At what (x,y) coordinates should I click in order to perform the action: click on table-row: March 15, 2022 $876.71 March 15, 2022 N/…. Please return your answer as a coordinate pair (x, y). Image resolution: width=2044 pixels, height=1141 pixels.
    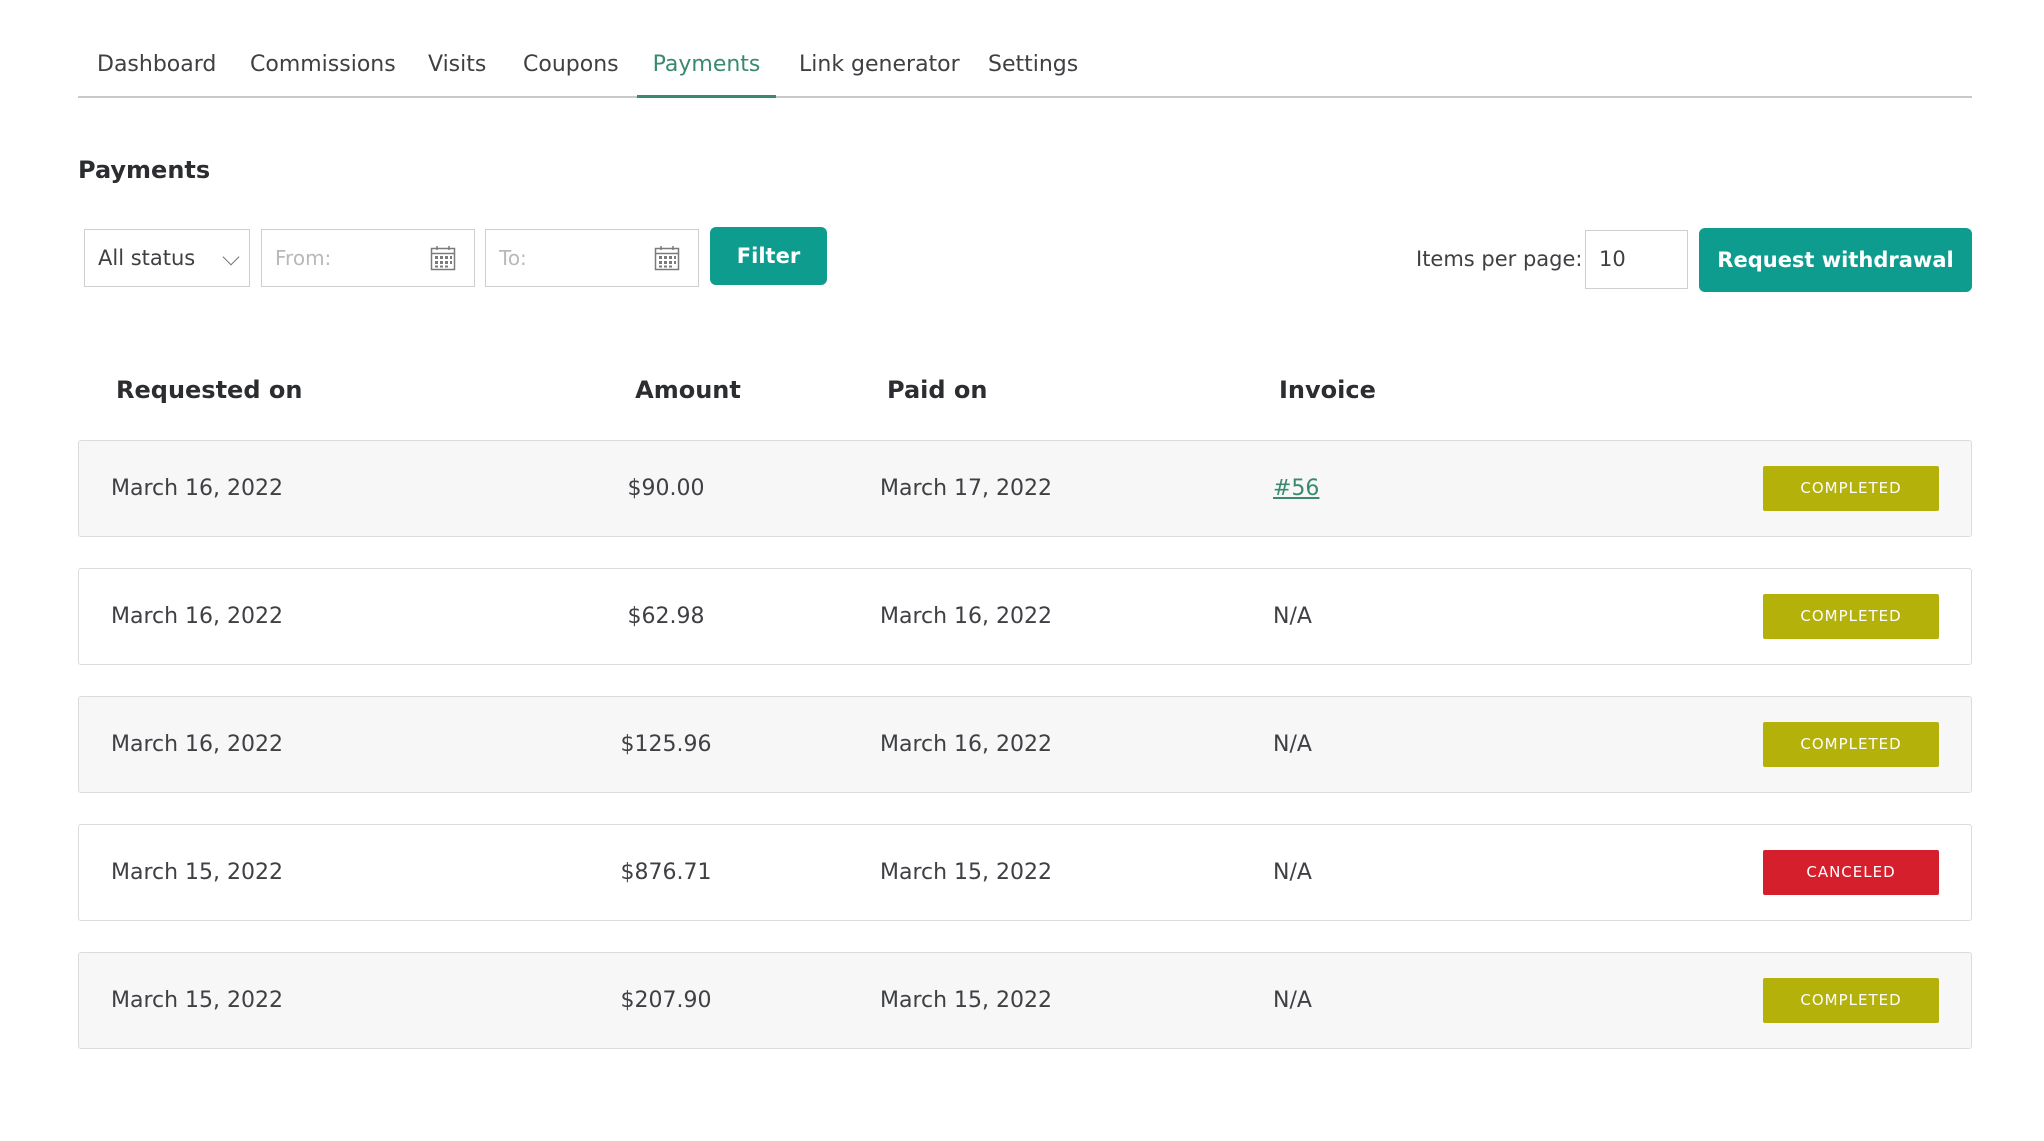
    Looking at the image, I should click on (1025, 872).